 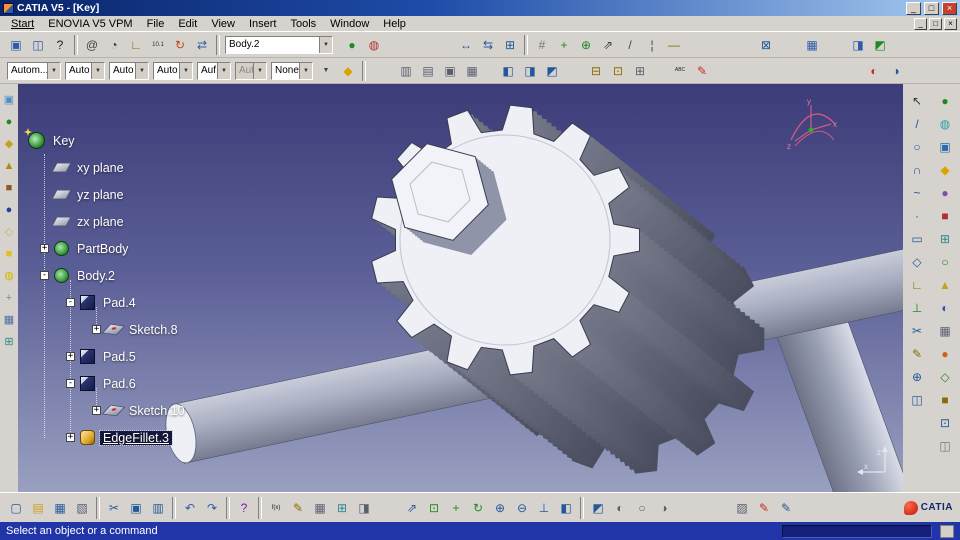 I want to click on structure-wb-icon: ▦, so click(x=945, y=331).